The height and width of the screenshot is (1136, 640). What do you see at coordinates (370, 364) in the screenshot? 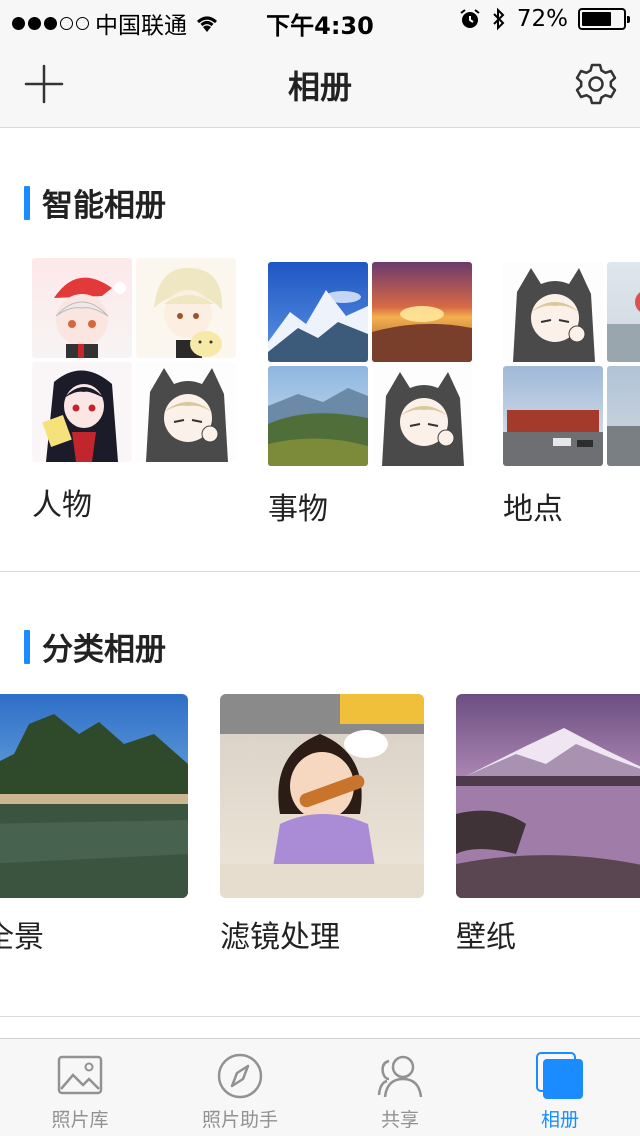
I see `album-things-thumbnails` at bounding box center [370, 364].